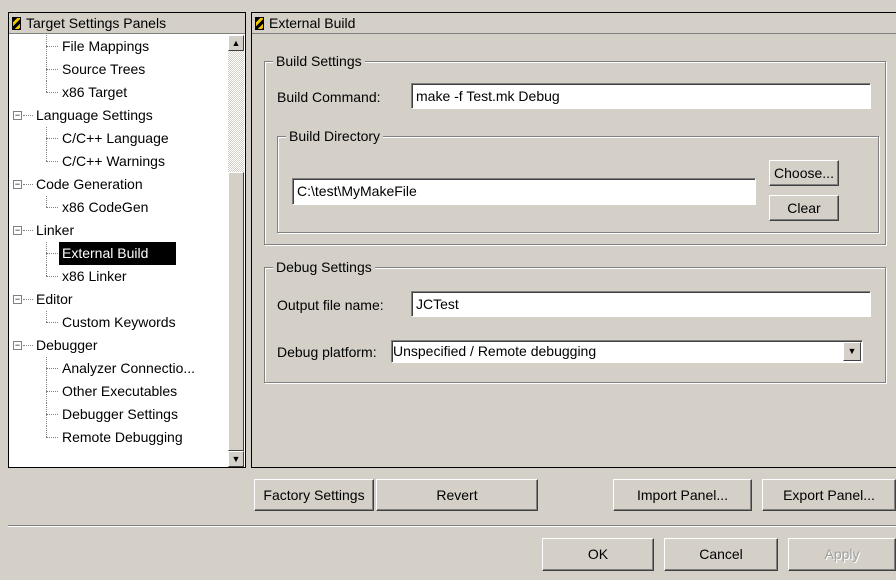  I want to click on tree-item-label: Other Executables, so click(120, 391).